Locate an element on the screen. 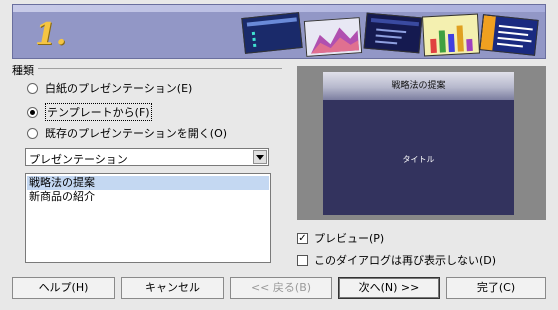 This screenshot has height=310, width=558. radio-button-checked is located at coordinates (32, 112).